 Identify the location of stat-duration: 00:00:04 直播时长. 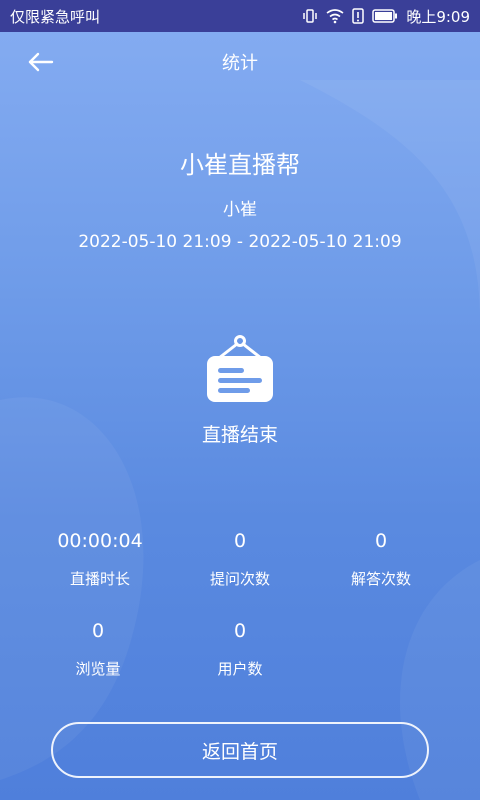
(100, 558).